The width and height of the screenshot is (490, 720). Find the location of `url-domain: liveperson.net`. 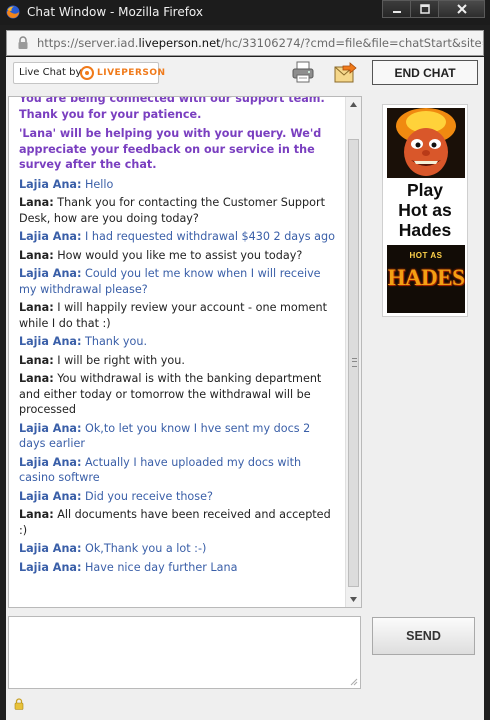

url-domain: liveperson.net is located at coordinates (179, 43).